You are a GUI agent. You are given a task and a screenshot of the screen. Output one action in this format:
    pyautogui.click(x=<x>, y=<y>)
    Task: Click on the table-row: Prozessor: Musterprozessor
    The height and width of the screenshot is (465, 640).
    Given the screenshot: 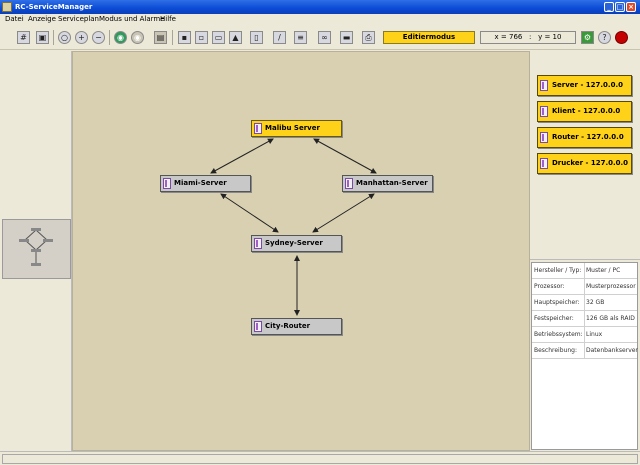 What is the action you would take?
    pyautogui.click(x=584, y=287)
    